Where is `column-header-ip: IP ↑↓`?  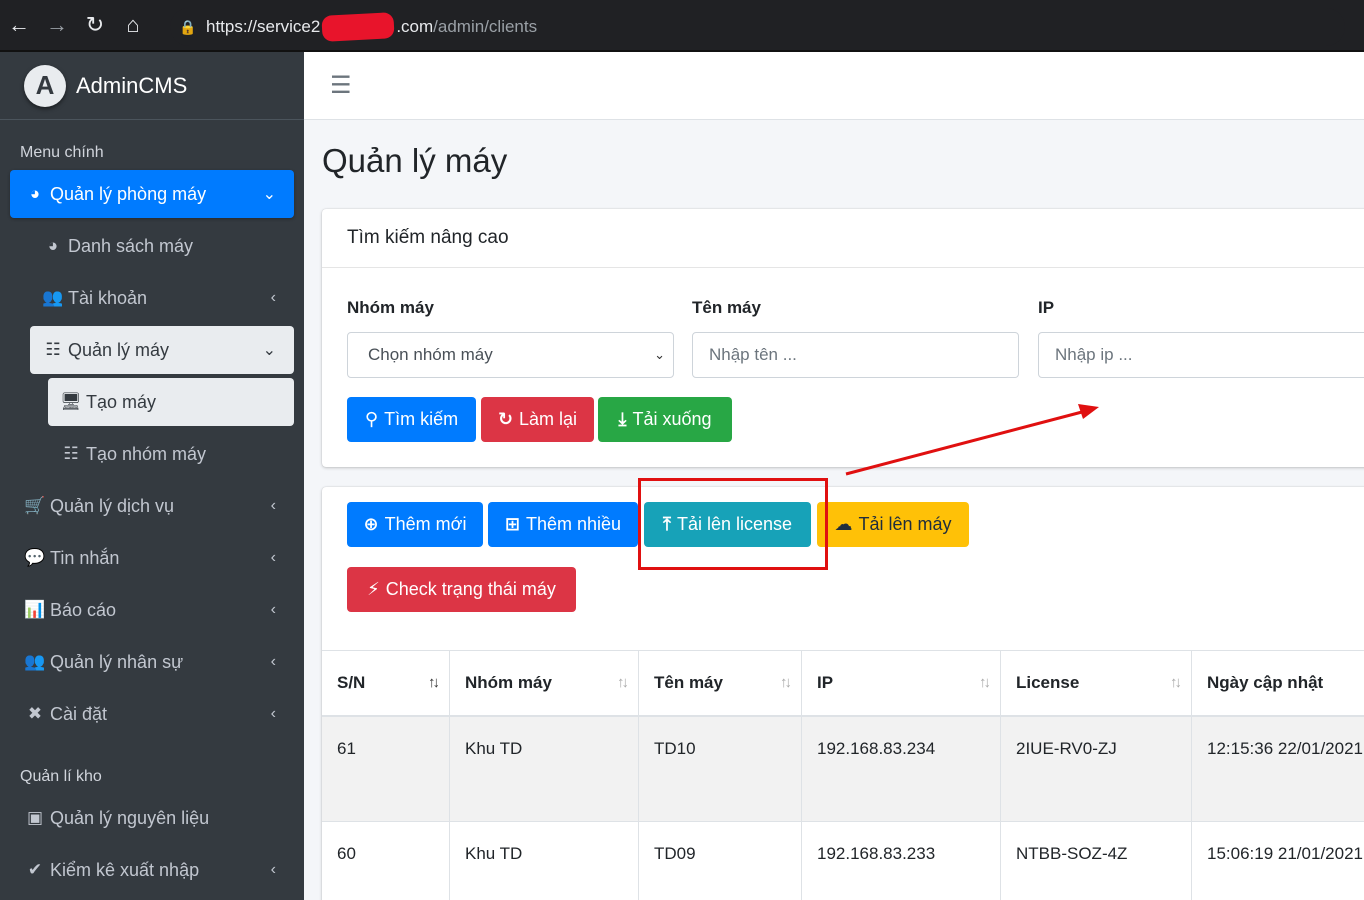 column-header-ip: IP ↑↓ is located at coordinates (901, 683).